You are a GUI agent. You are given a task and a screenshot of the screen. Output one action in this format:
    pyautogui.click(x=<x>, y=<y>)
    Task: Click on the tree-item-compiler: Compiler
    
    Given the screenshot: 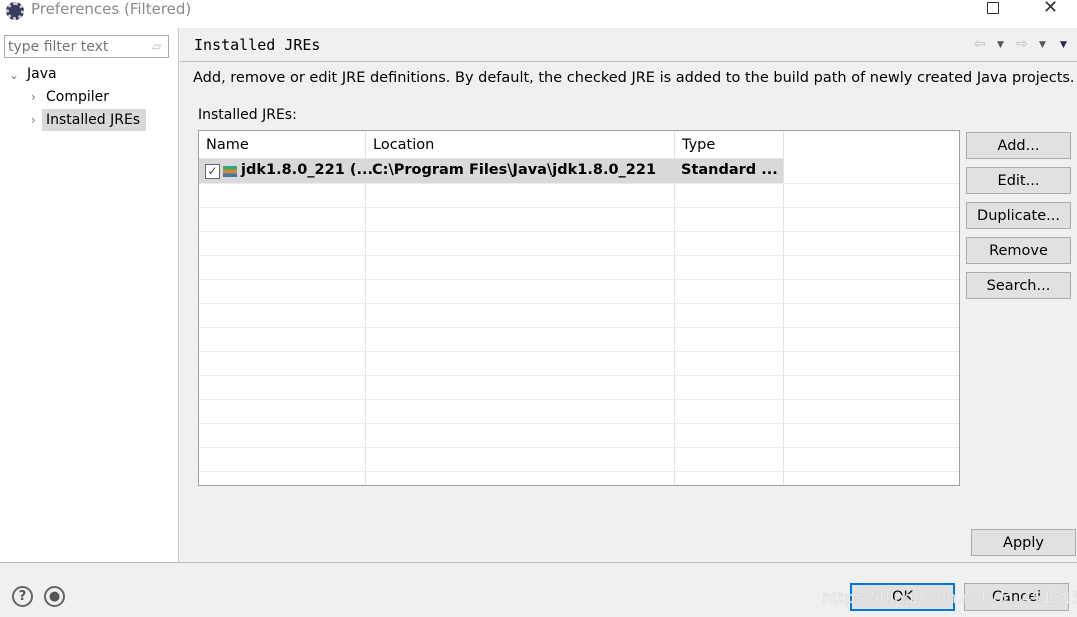 What is the action you would take?
    pyautogui.click(x=77, y=97)
    